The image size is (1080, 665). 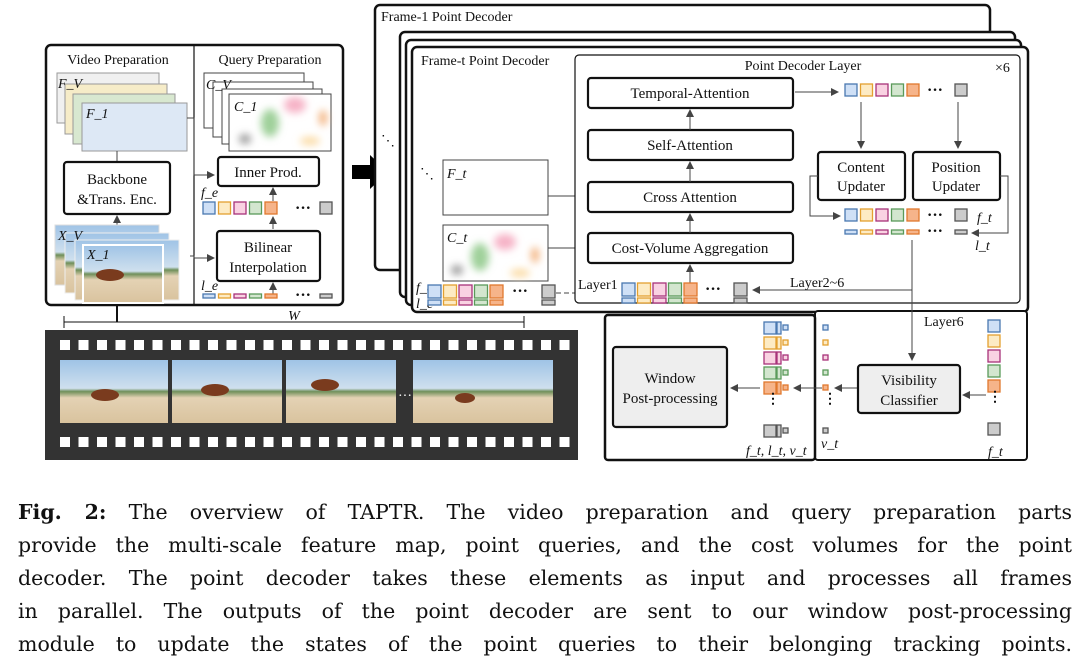 What do you see at coordinates (268, 268) in the screenshot?
I see `bilinear-label-2: Interpolation` at bounding box center [268, 268].